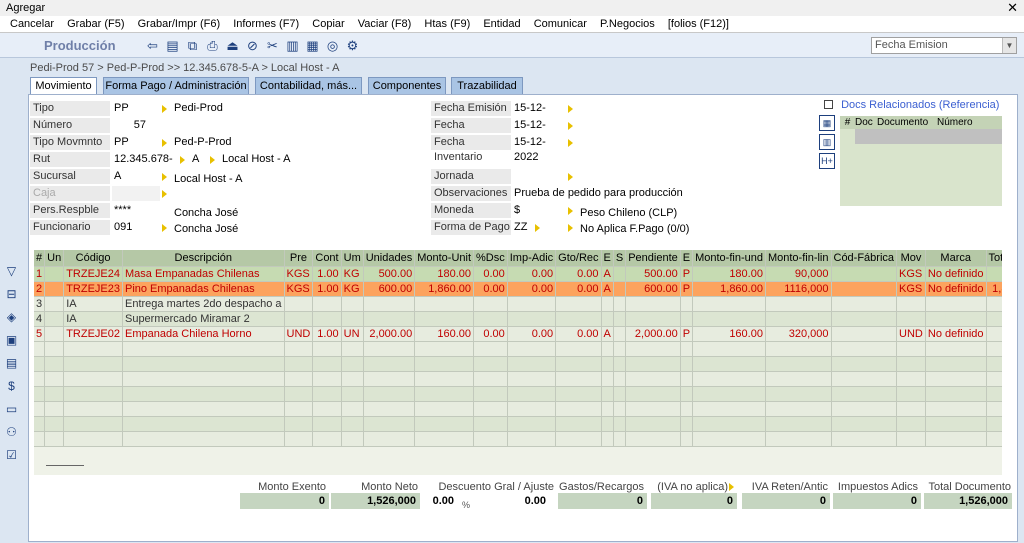  Describe the element at coordinates (560, 24) in the screenshot. I see `menu-comunicar: Comunicar` at that location.